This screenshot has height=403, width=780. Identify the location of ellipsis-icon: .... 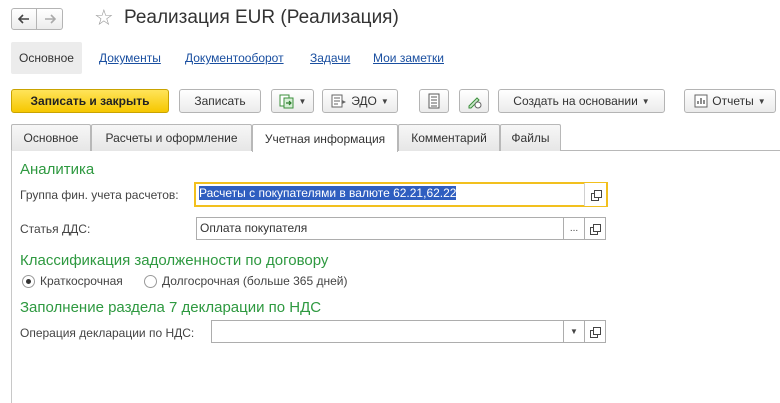
(574, 228).